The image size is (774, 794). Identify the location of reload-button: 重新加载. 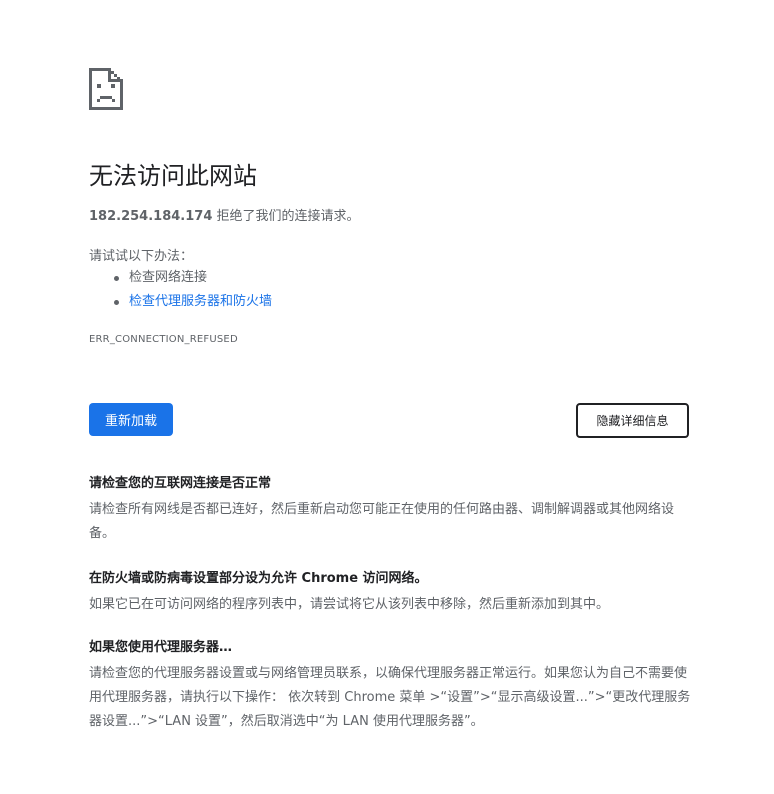
(131, 419).